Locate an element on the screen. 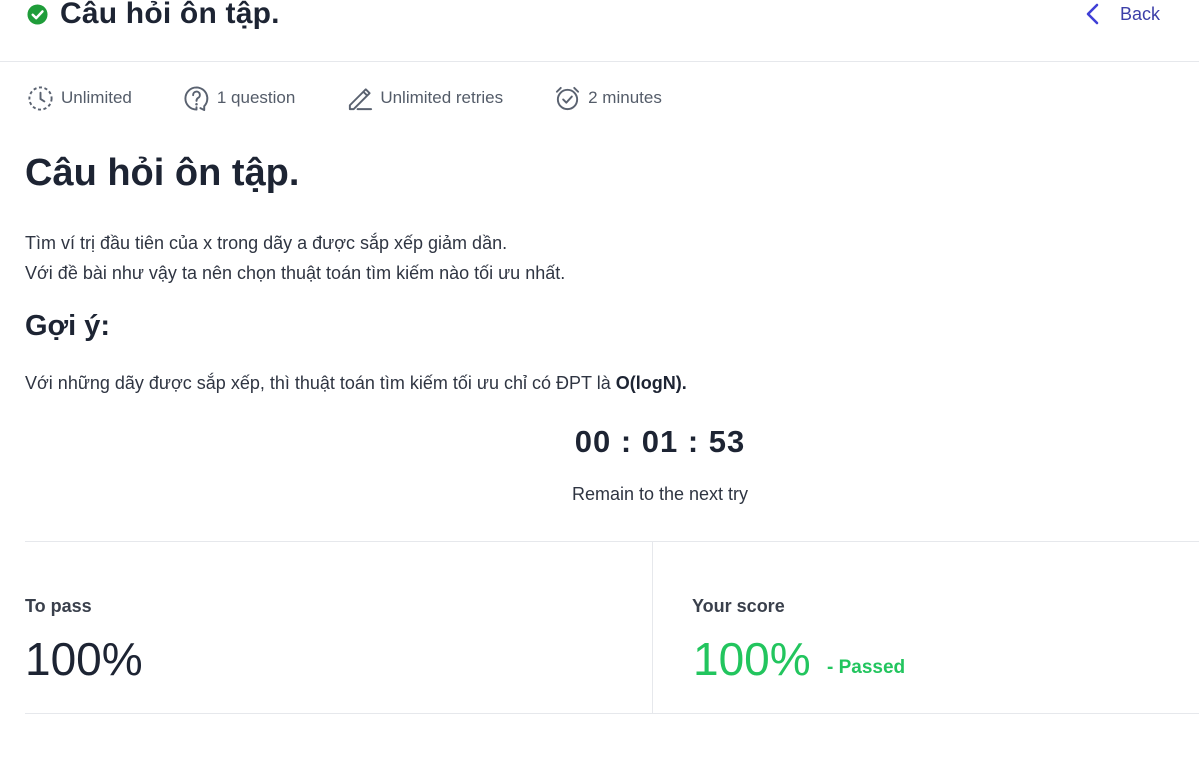  back-button: Back is located at coordinates (1122, 14).